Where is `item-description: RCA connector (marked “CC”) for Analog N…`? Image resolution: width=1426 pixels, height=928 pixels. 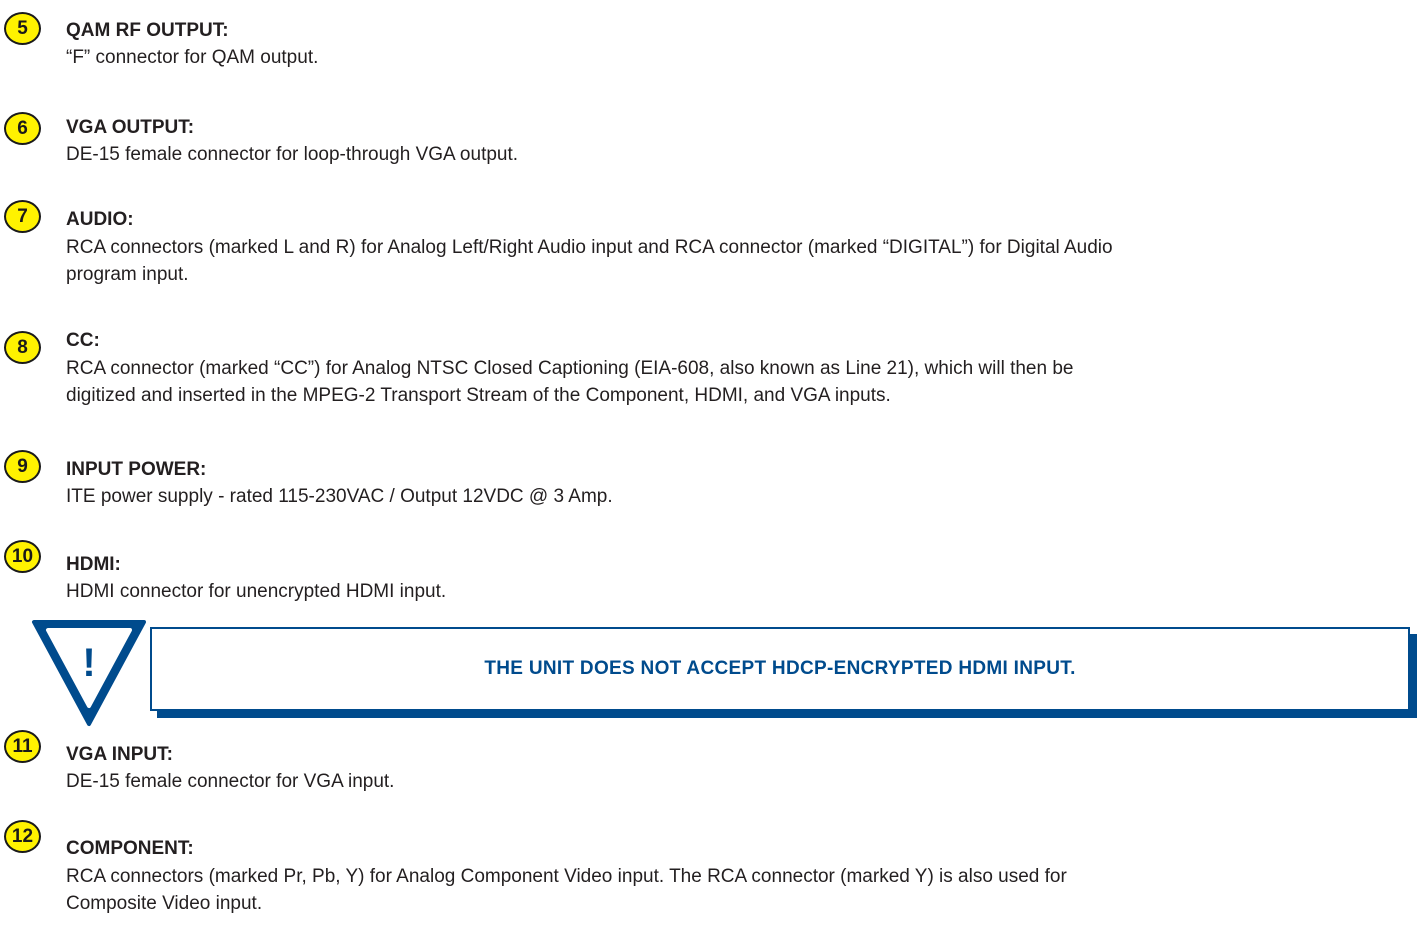
item-description: RCA connector (marked “CC”) for Analog N… is located at coordinates (738, 382).